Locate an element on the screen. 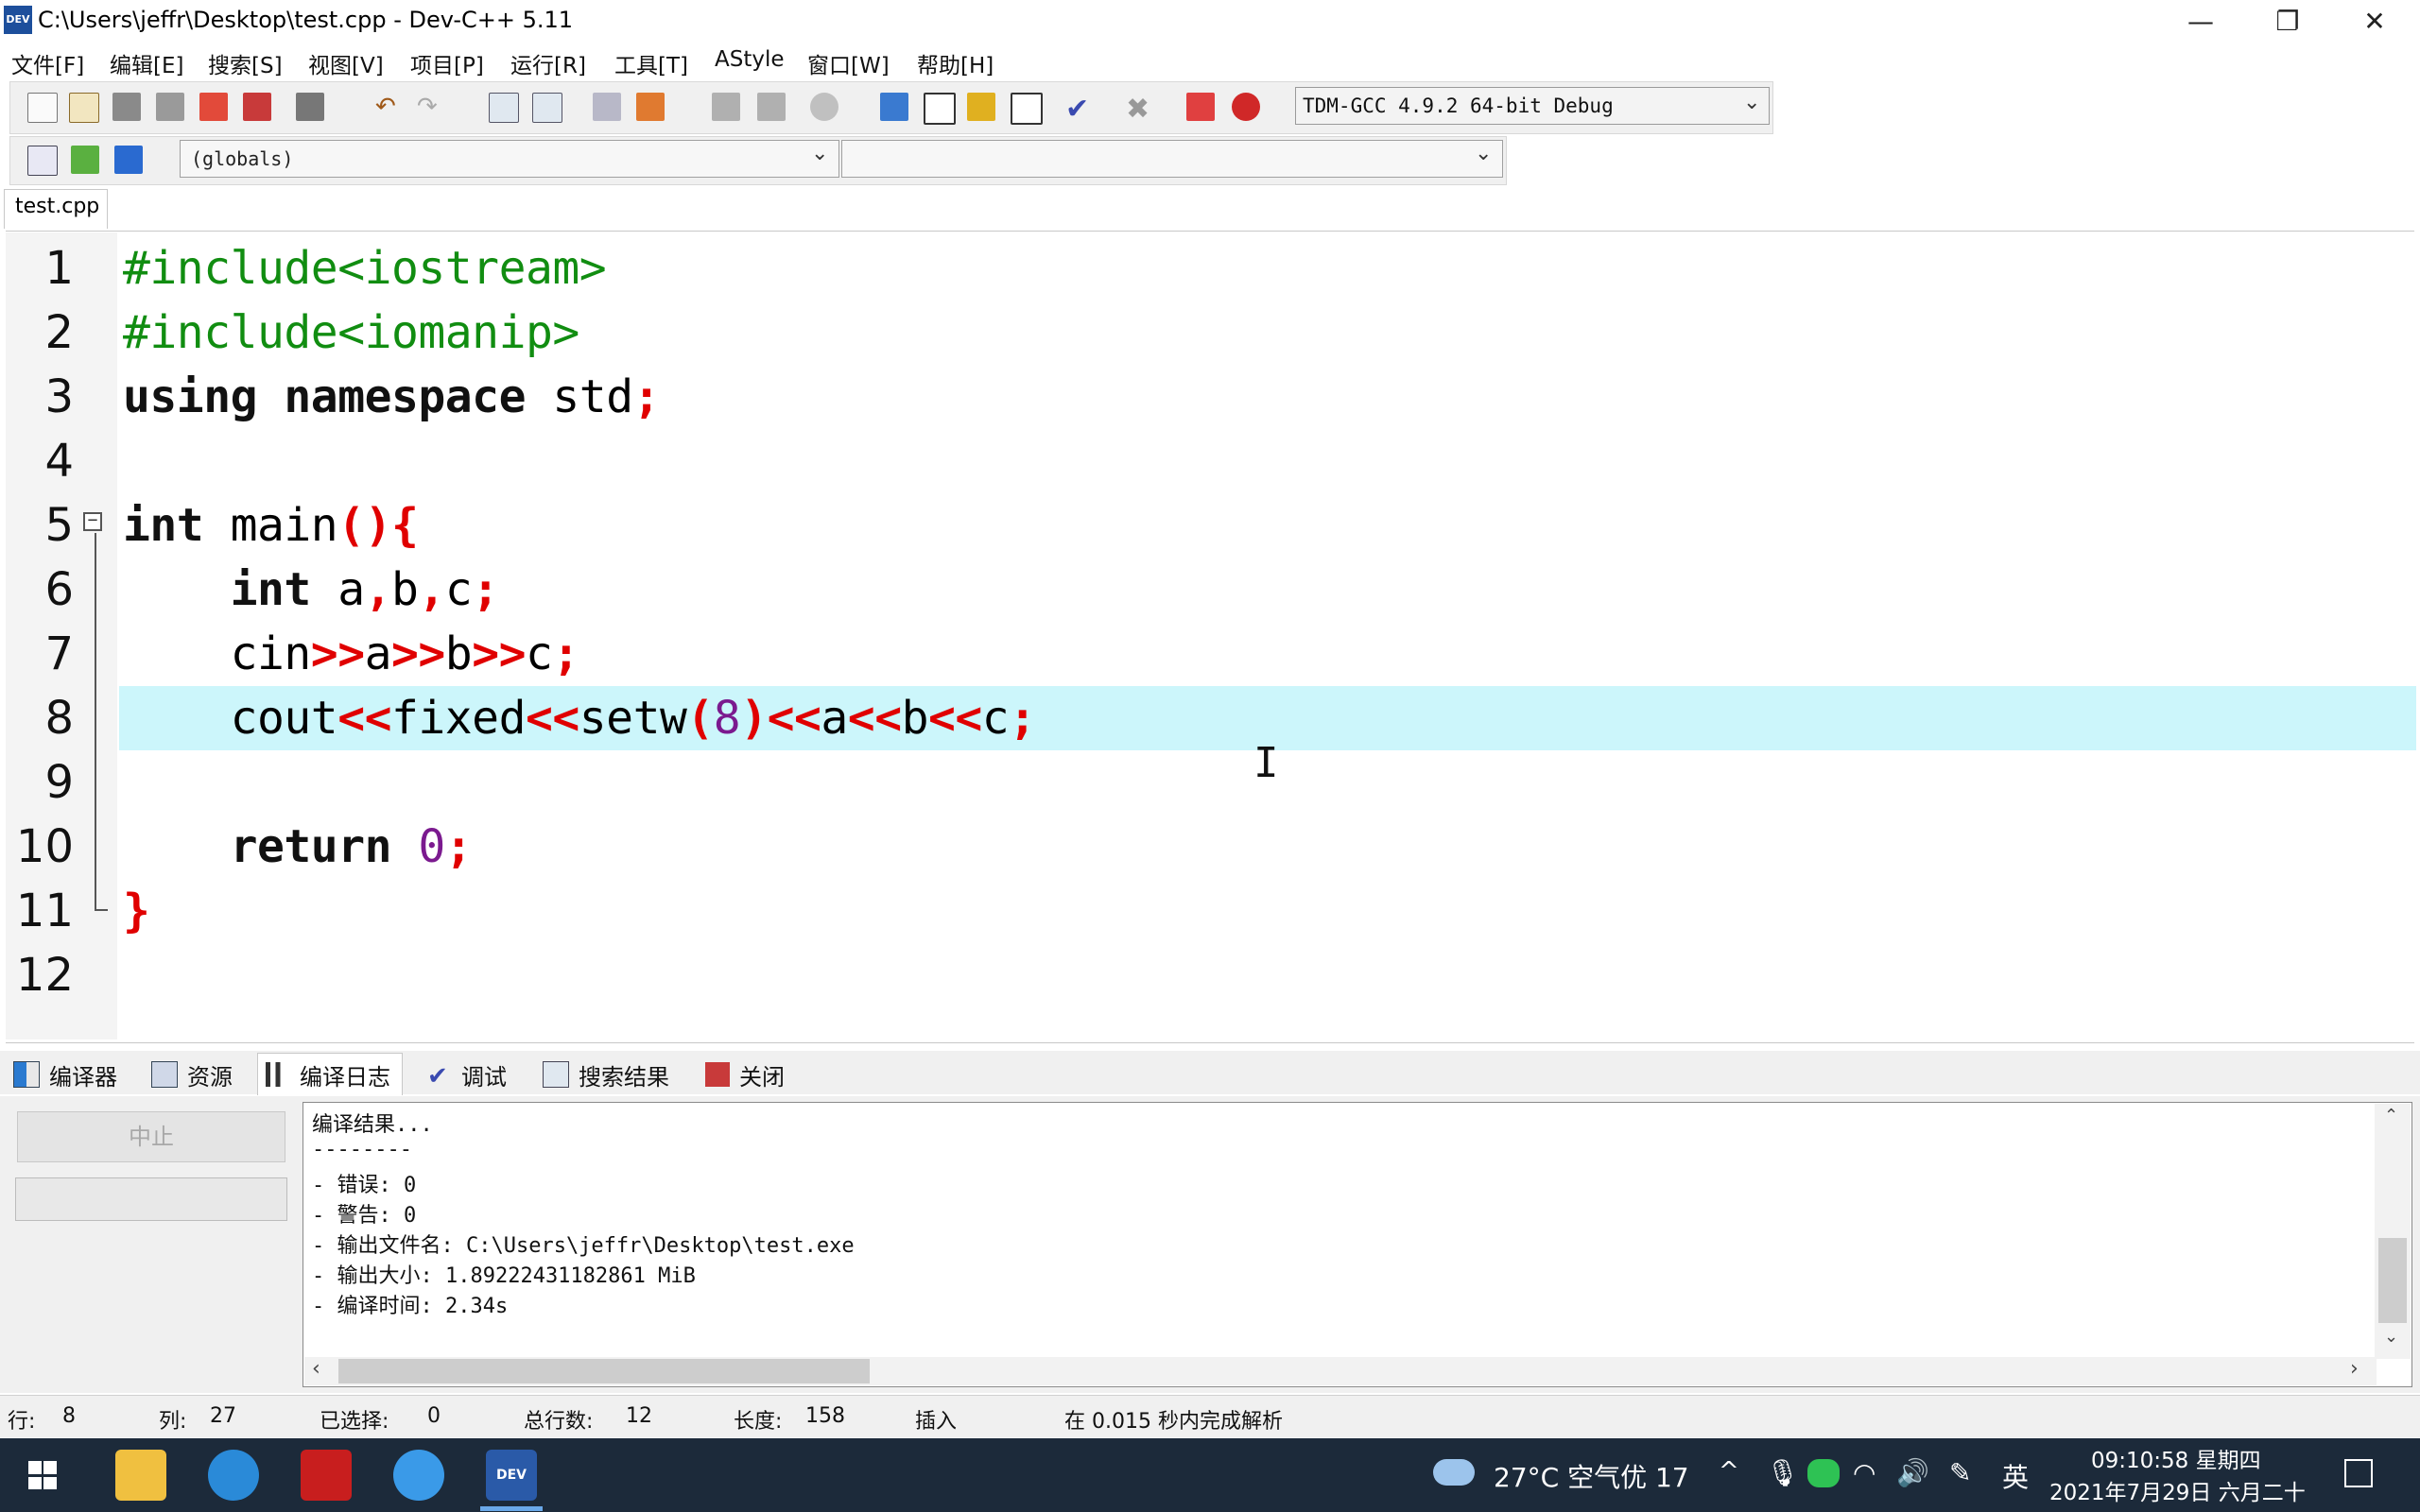  fold-guide is located at coordinates (95, 722).